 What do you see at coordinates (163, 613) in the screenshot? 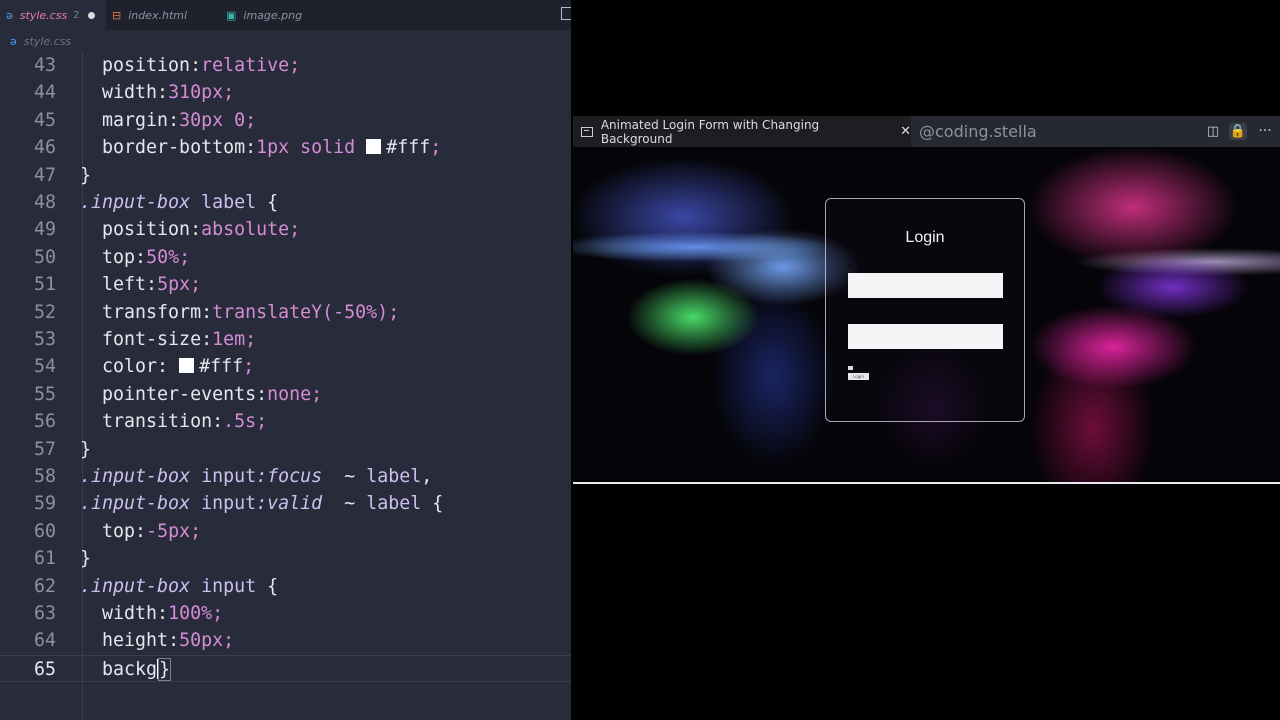
I see `code-text: width:100%;` at bounding box center [163, 613].